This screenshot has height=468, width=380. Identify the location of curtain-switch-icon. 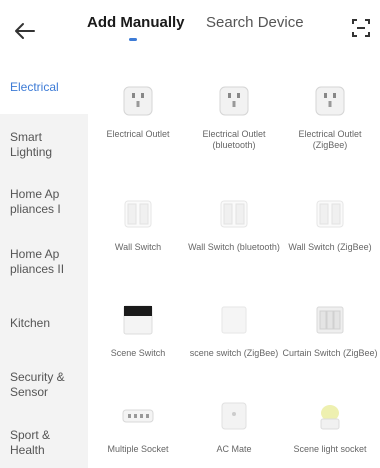
(330, 320).